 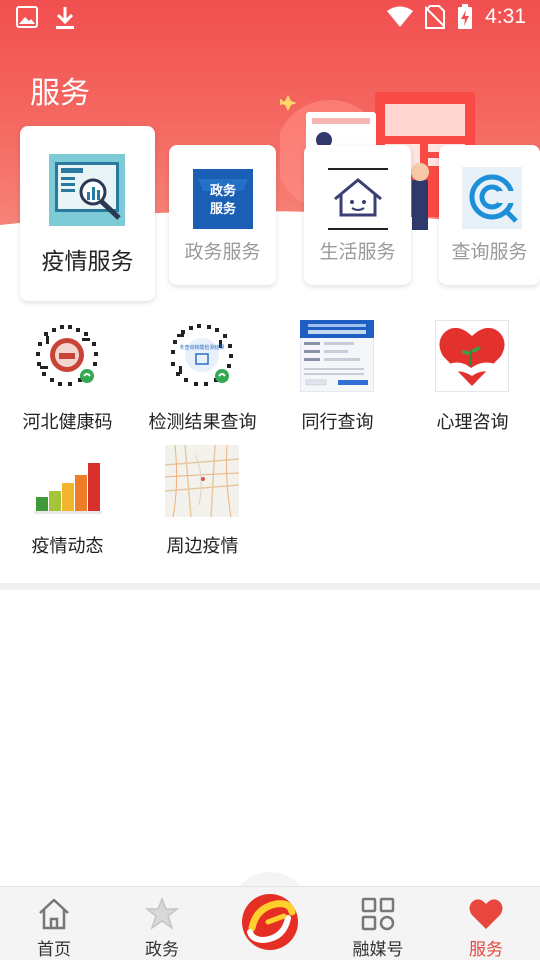 I want to click on category-tab-query: 查询服务, so click(x=489, y=215).